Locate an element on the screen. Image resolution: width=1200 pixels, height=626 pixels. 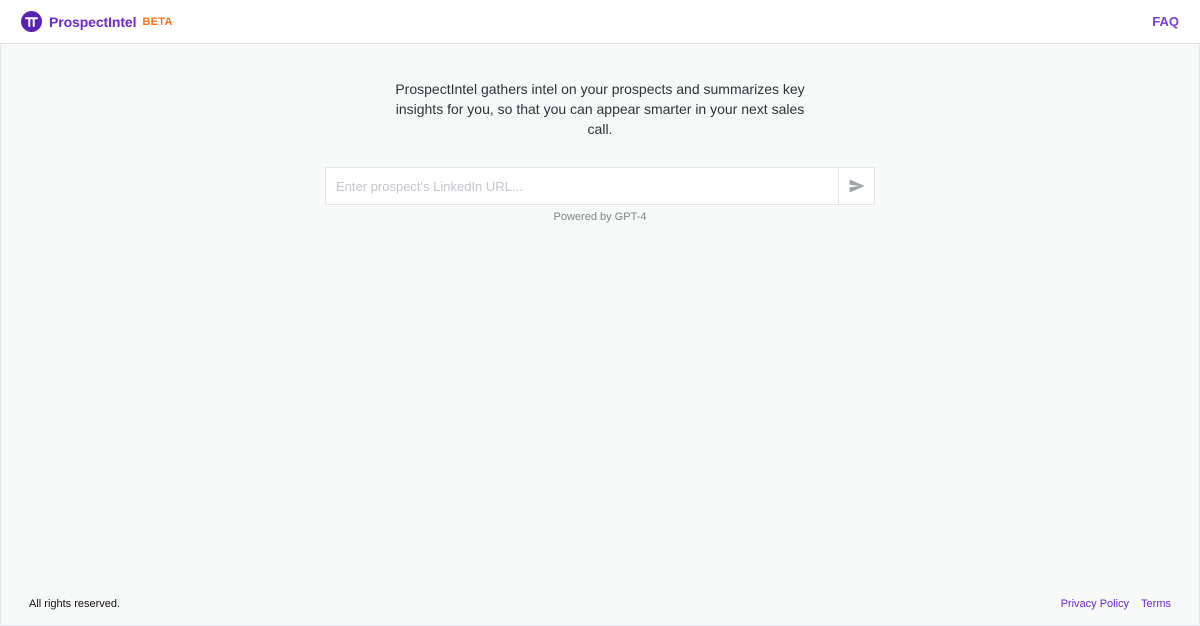
linkedin-url-input is located at coordinates (582, 186).